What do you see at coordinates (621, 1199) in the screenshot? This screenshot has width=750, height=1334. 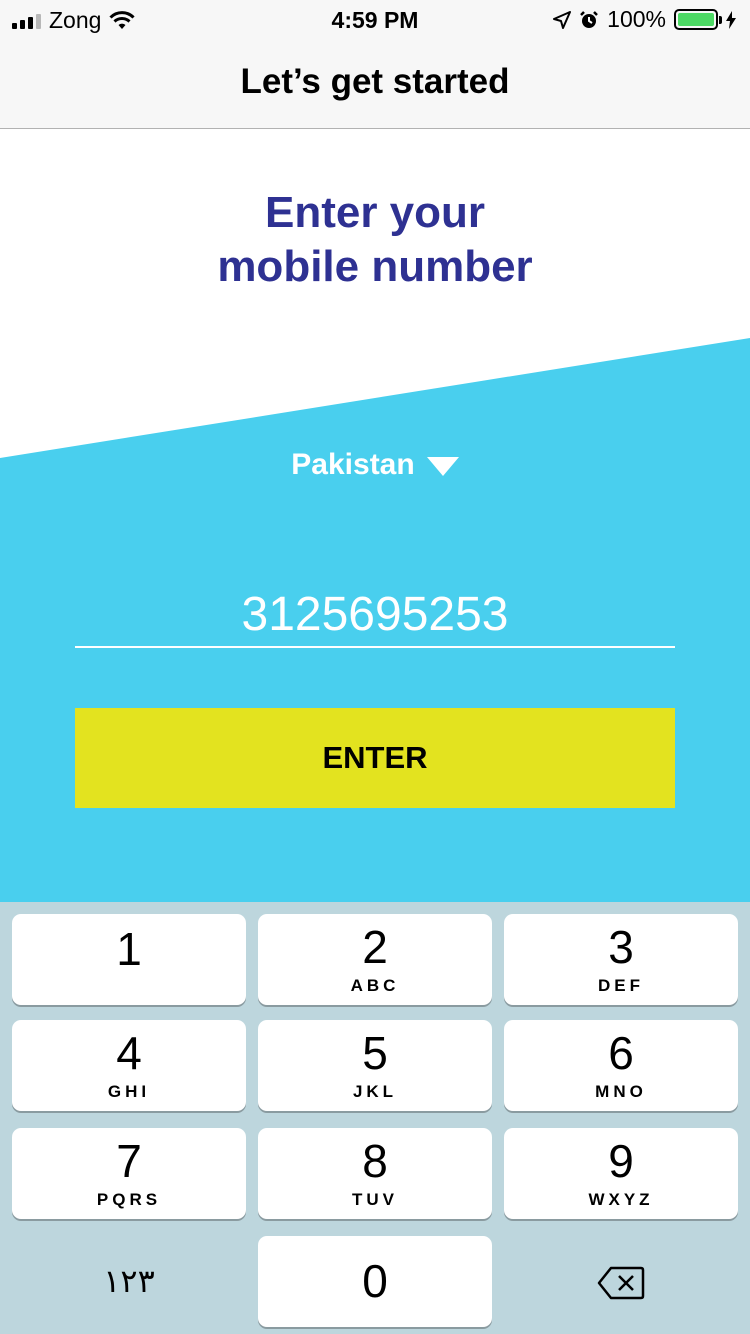 I see `key-letters: WXYZ` at bounding box center [621, 1199].